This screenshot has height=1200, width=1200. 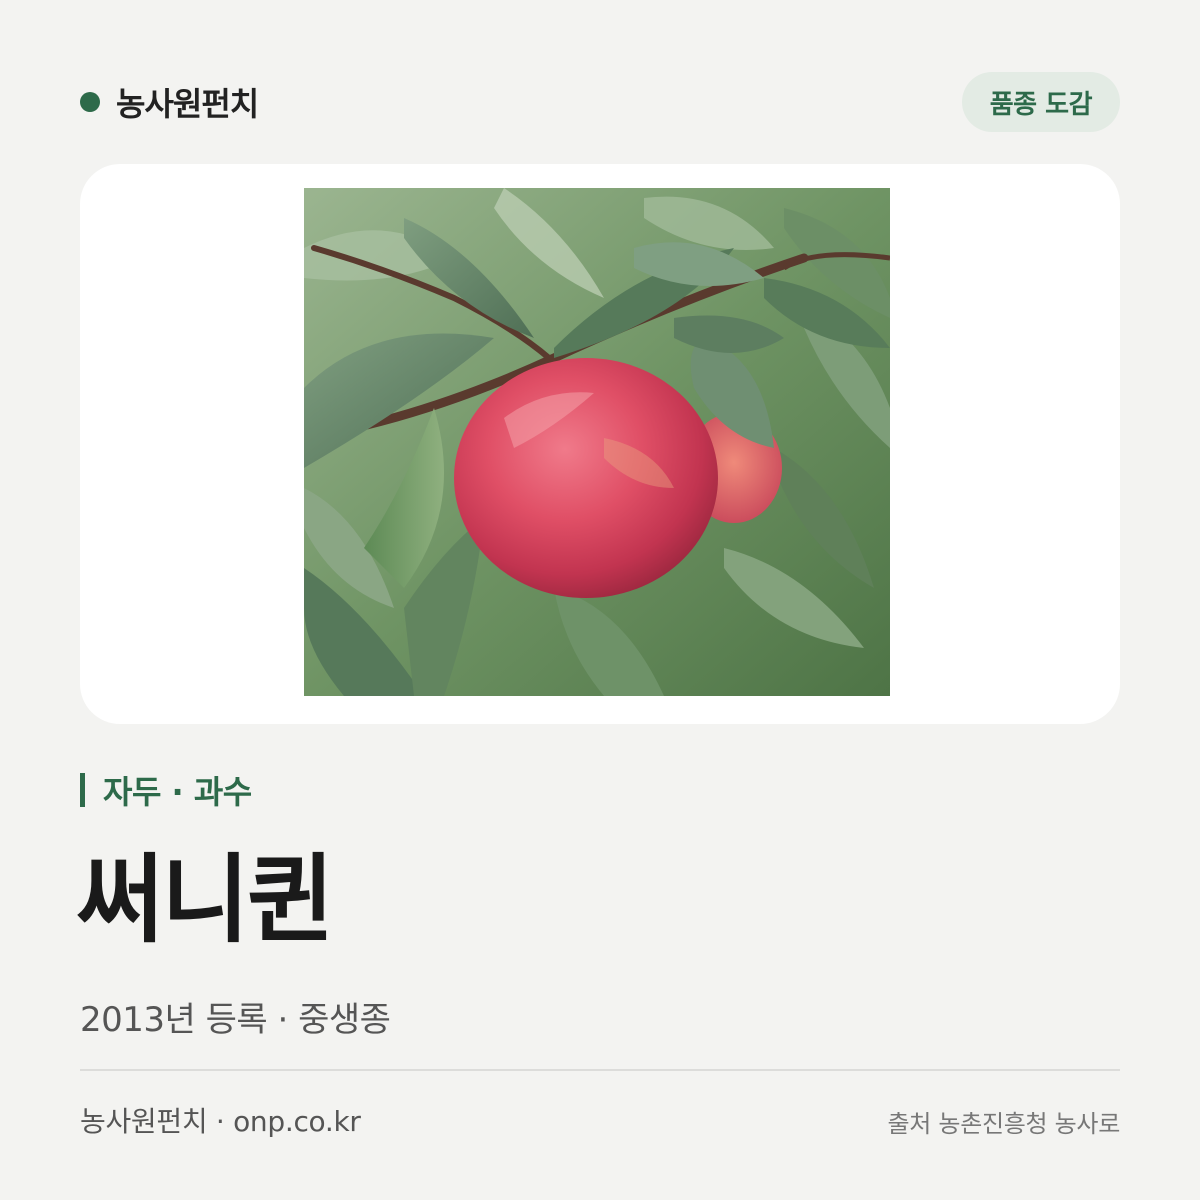 I want to click on variety-subtitle: 2013년 등록 · 중생종, so click(x=235, y=1020).